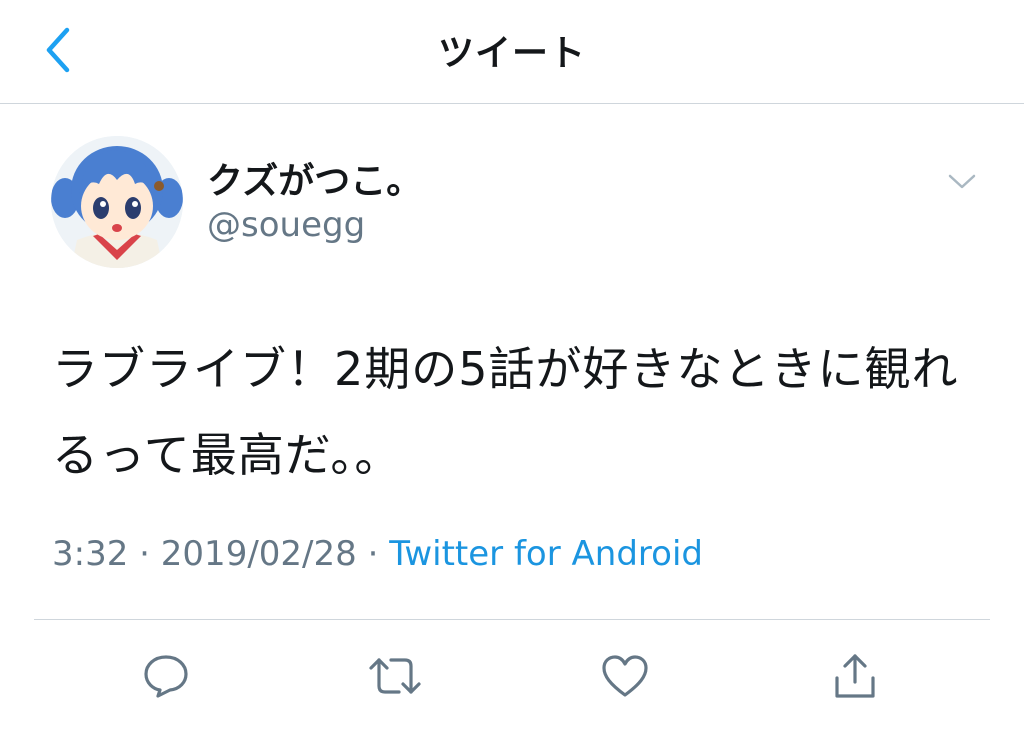 The height and width of the screenshot is (729, 1024). I want to click on share-button, so click(855, 676).